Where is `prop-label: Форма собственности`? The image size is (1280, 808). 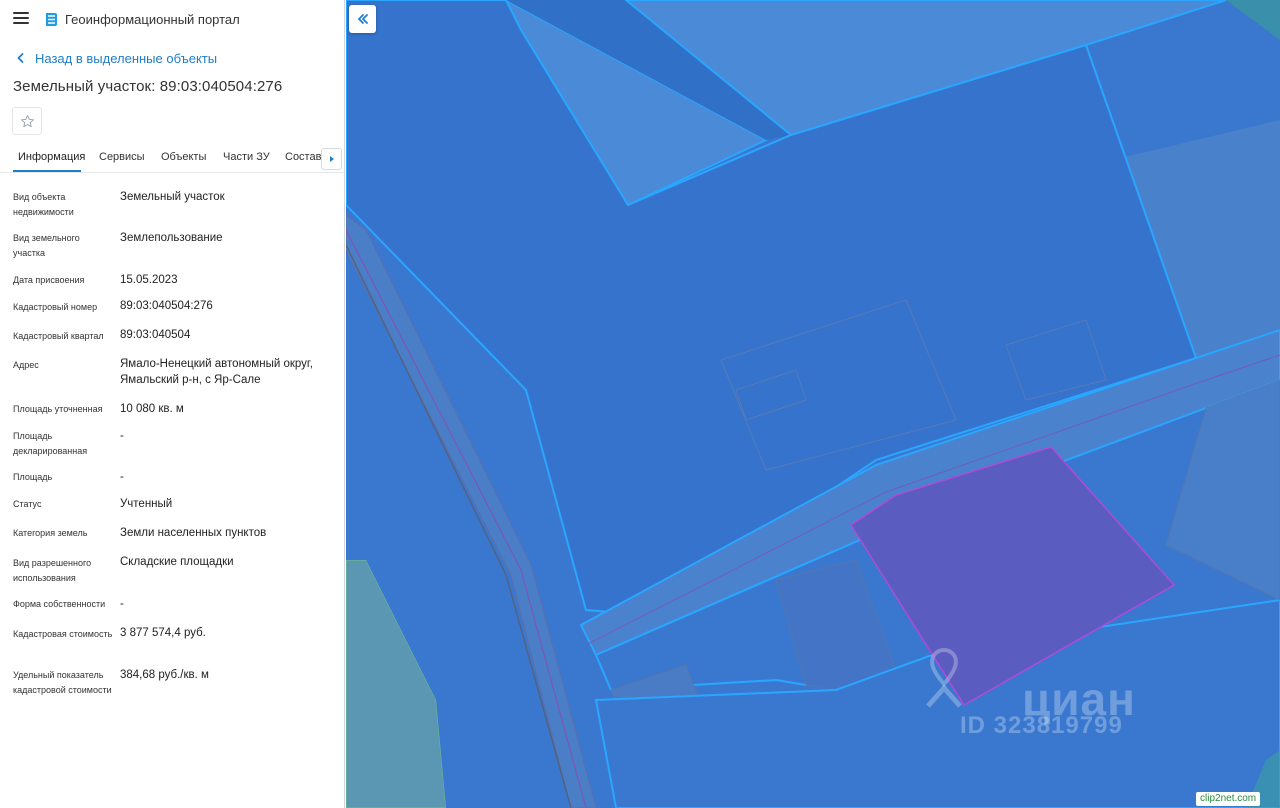
prop-label: Форма собственности is located at coordinates (59, 604).